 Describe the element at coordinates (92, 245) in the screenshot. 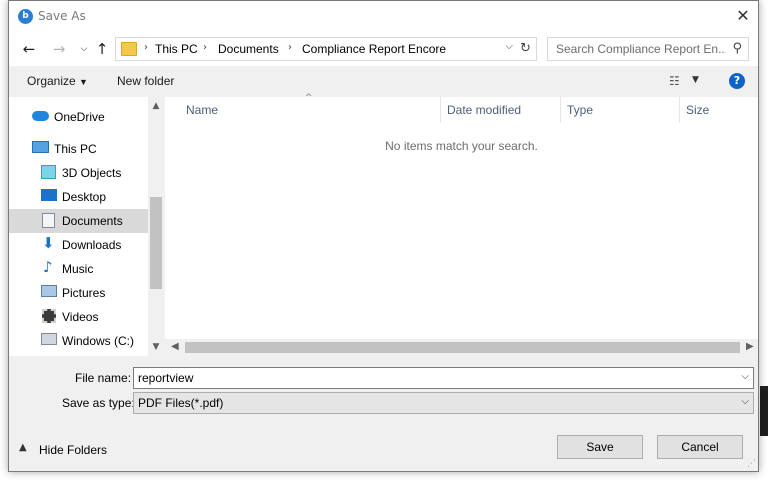

I see `sidebar-item-label: Downloads` at that location.